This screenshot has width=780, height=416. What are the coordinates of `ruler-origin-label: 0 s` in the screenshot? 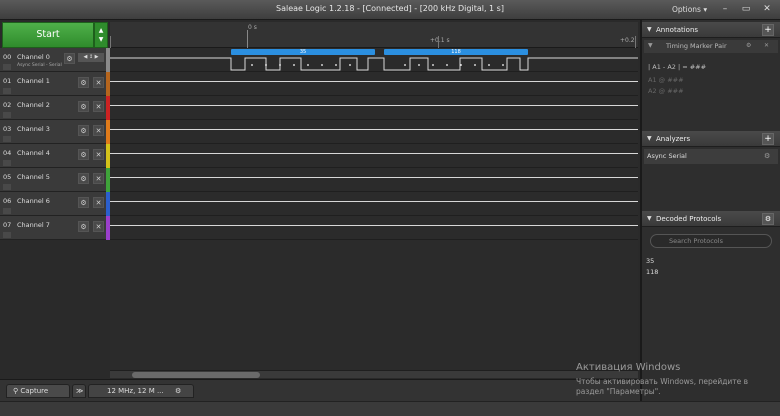 It's located at (252, 27).